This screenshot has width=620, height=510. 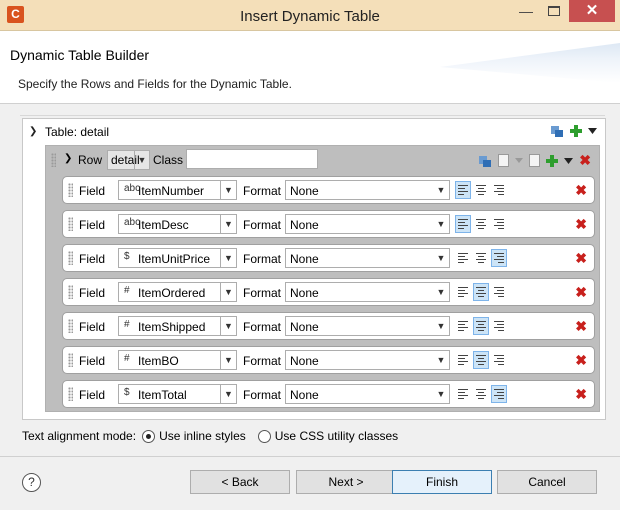 What do you see at coordinates (177, 292) in the screenshot?
I see `field-name-select: # ItemOrdered ▼` at bounding box center [177, 292].